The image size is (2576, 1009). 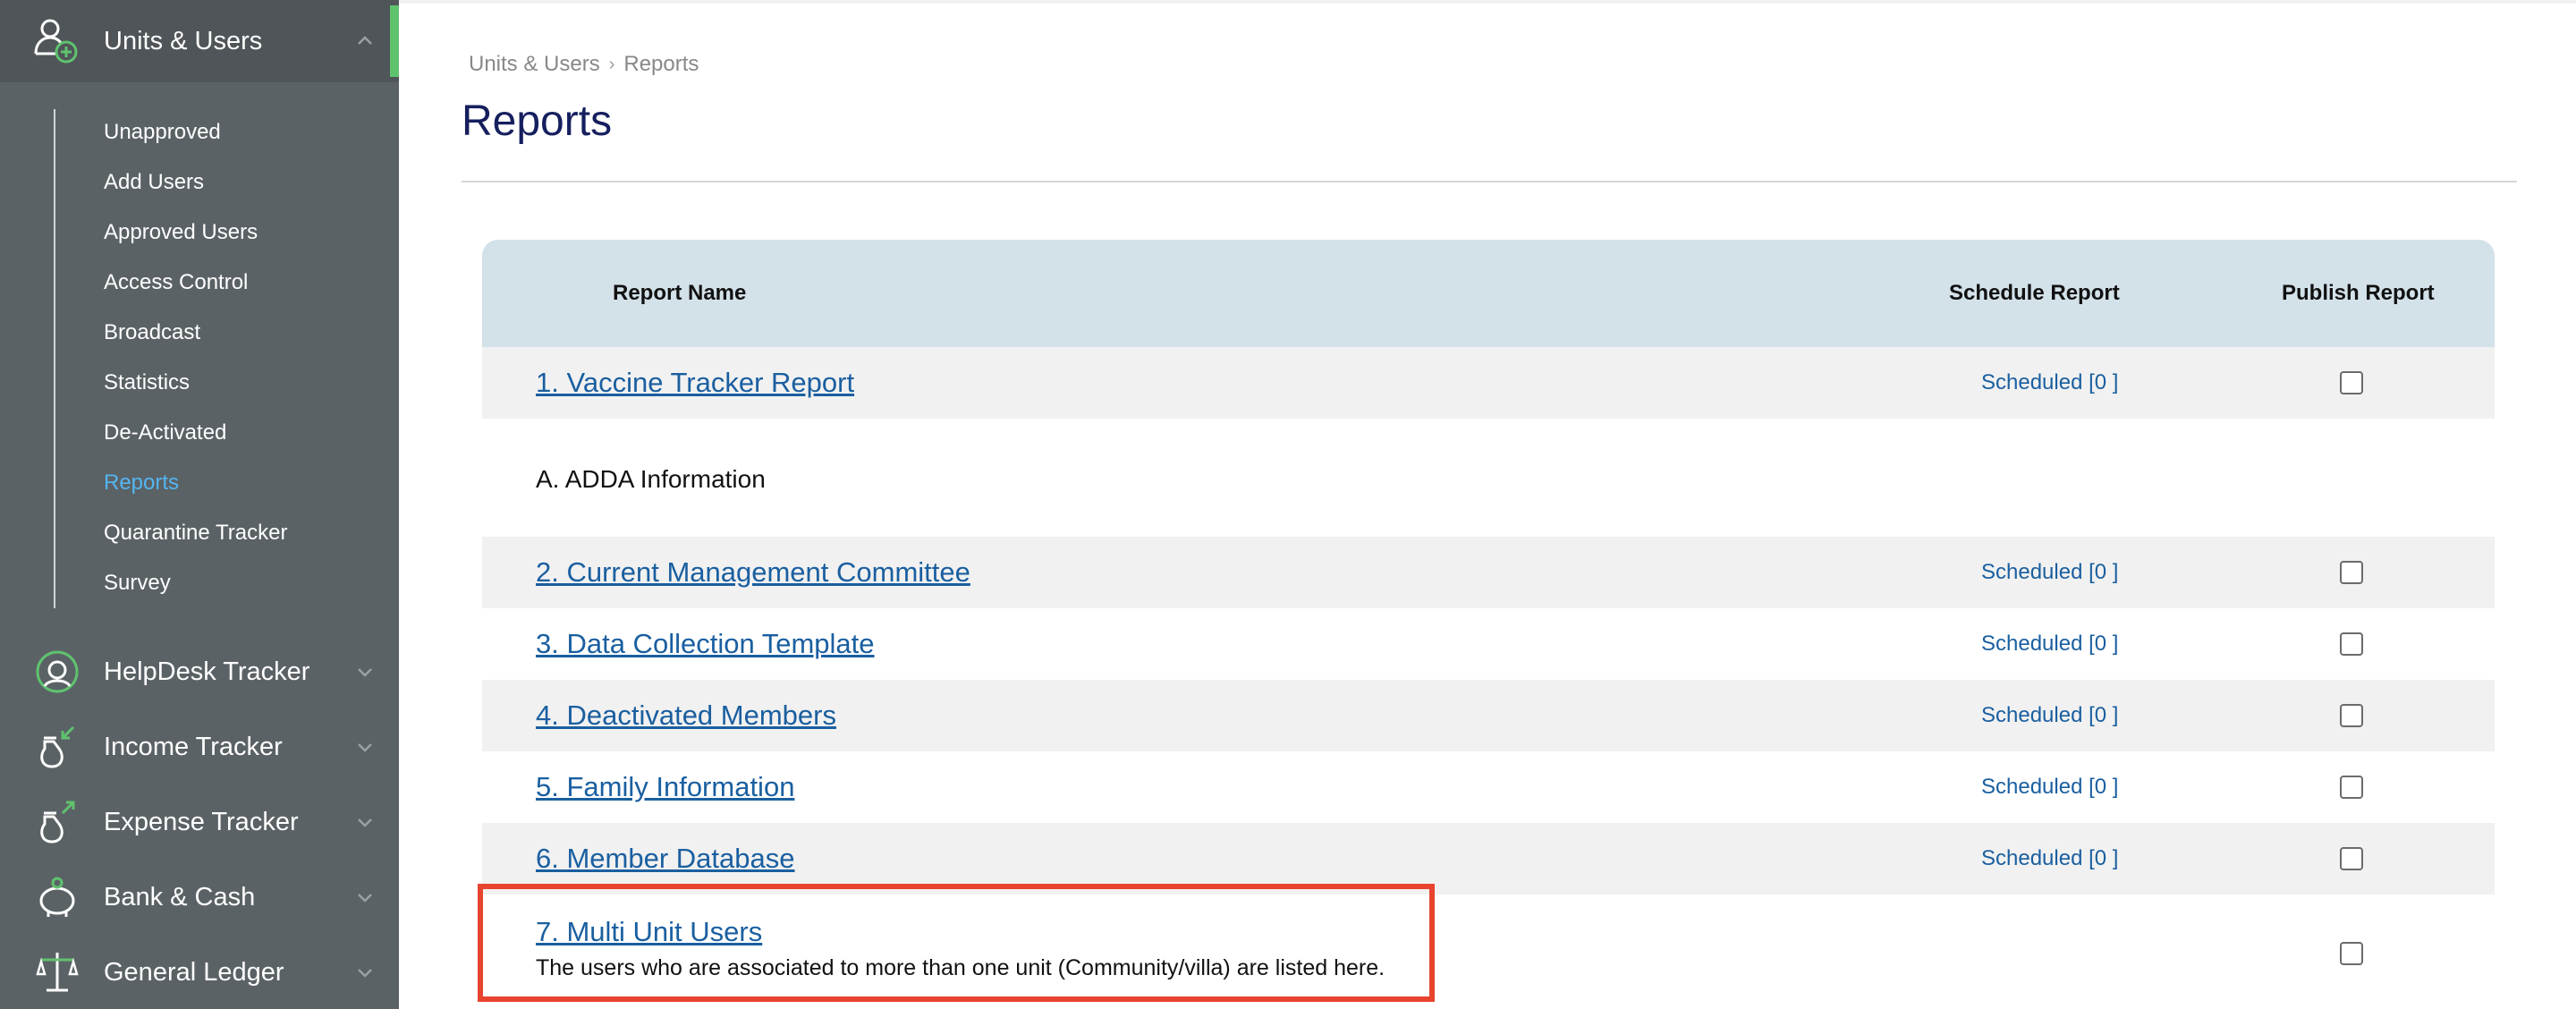 What do you see at coordinates (956, 943) in the screenshot?
I see `highlight-box` at bounding box center [956, 943].